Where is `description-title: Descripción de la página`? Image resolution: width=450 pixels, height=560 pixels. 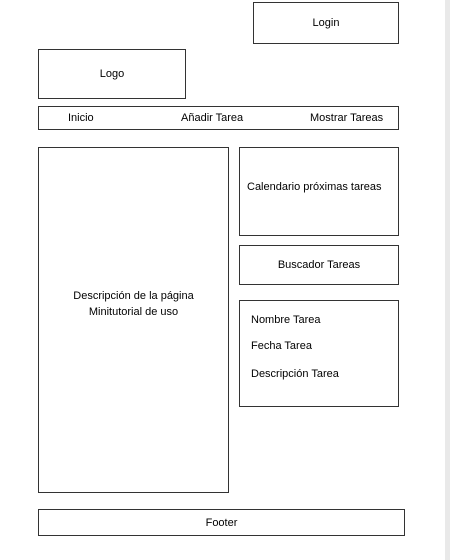
description-title: Descripción de la página is located at coordinates (133, 296).